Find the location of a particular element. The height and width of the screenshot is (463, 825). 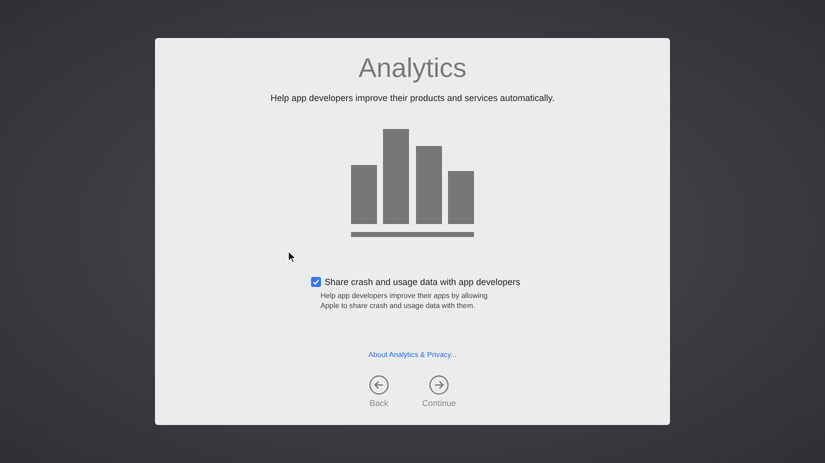

page-title: Analytics is located at coordinates (412, 68).